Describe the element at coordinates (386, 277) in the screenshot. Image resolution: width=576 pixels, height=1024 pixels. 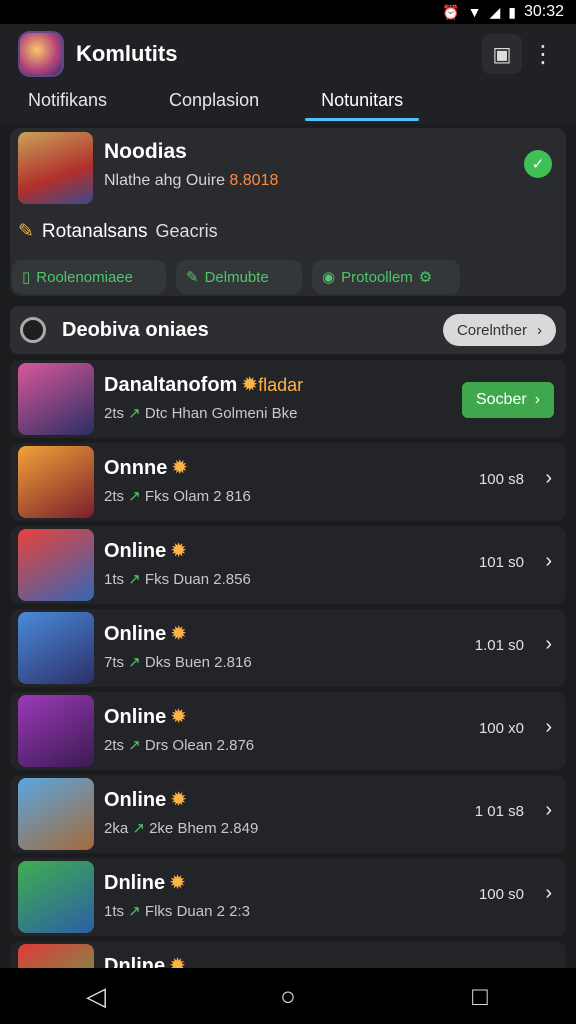
I see `chip-protoollem: ◉ Protoollem ⚙` at that location.